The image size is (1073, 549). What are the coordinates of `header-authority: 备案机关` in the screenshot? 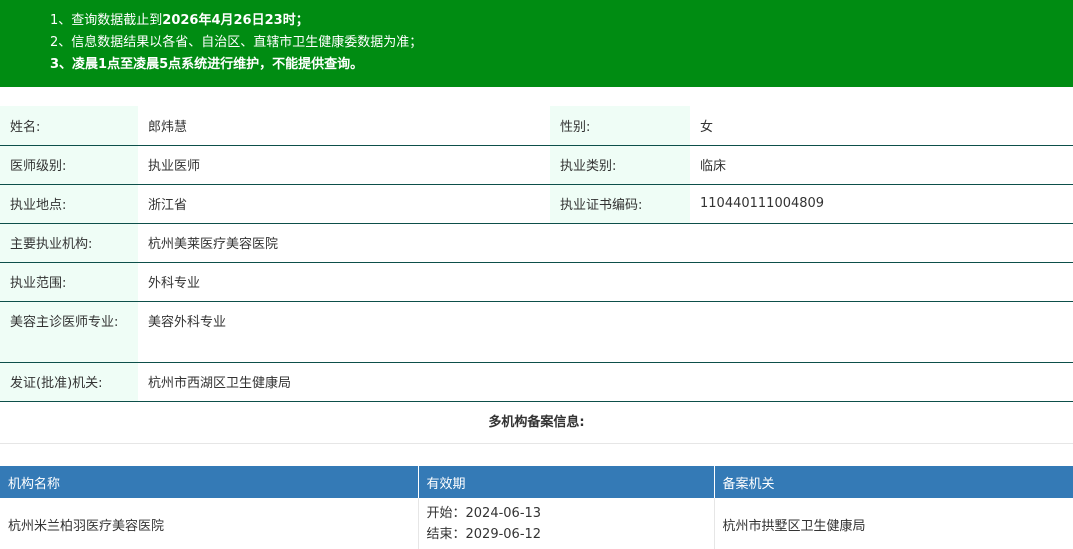 It's located at (893, 482).